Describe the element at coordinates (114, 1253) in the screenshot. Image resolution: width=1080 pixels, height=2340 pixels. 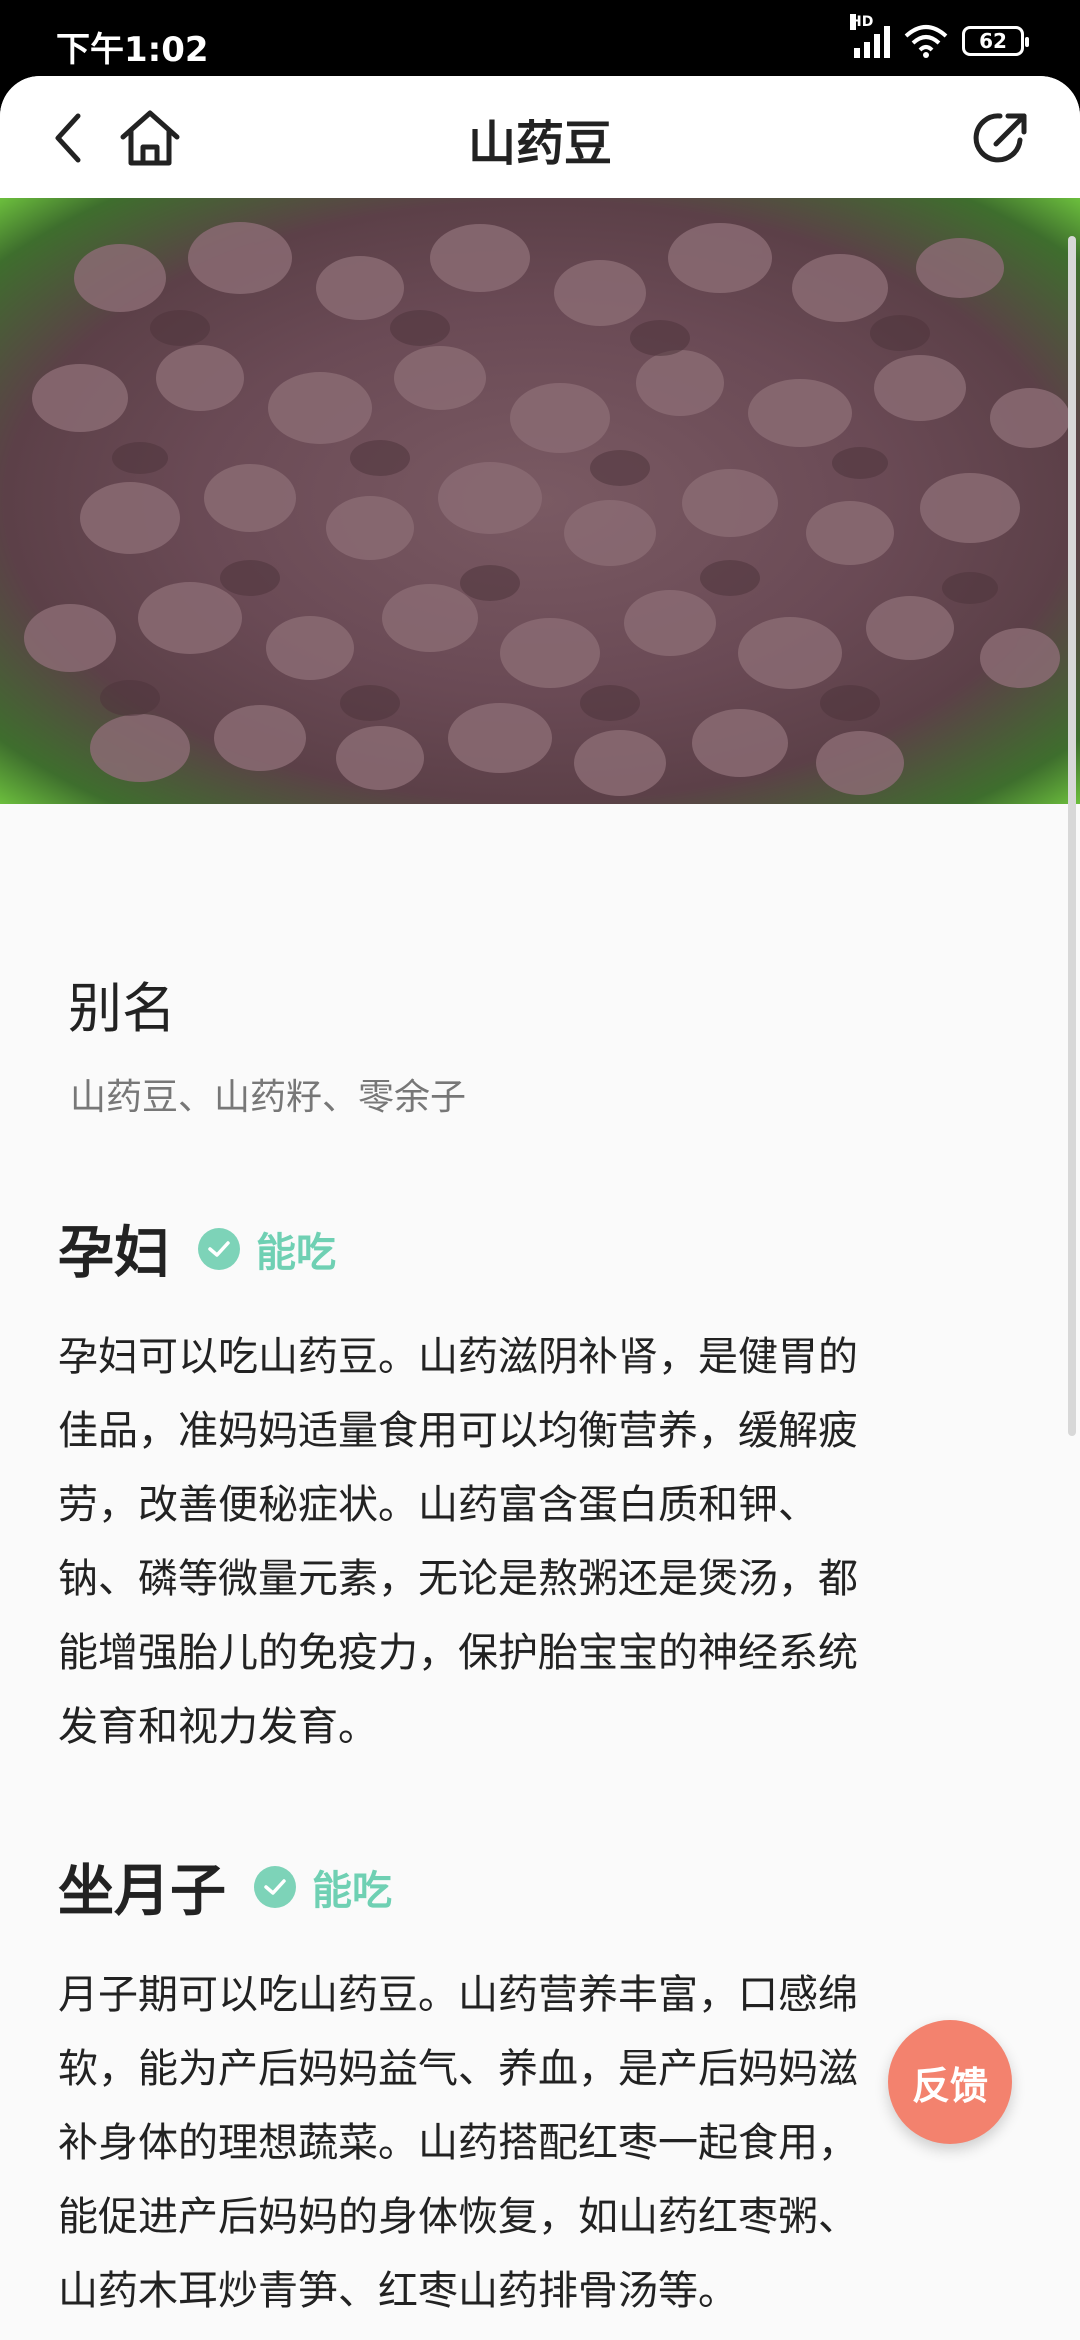
I see `section-heading: 孕妇` at that location.